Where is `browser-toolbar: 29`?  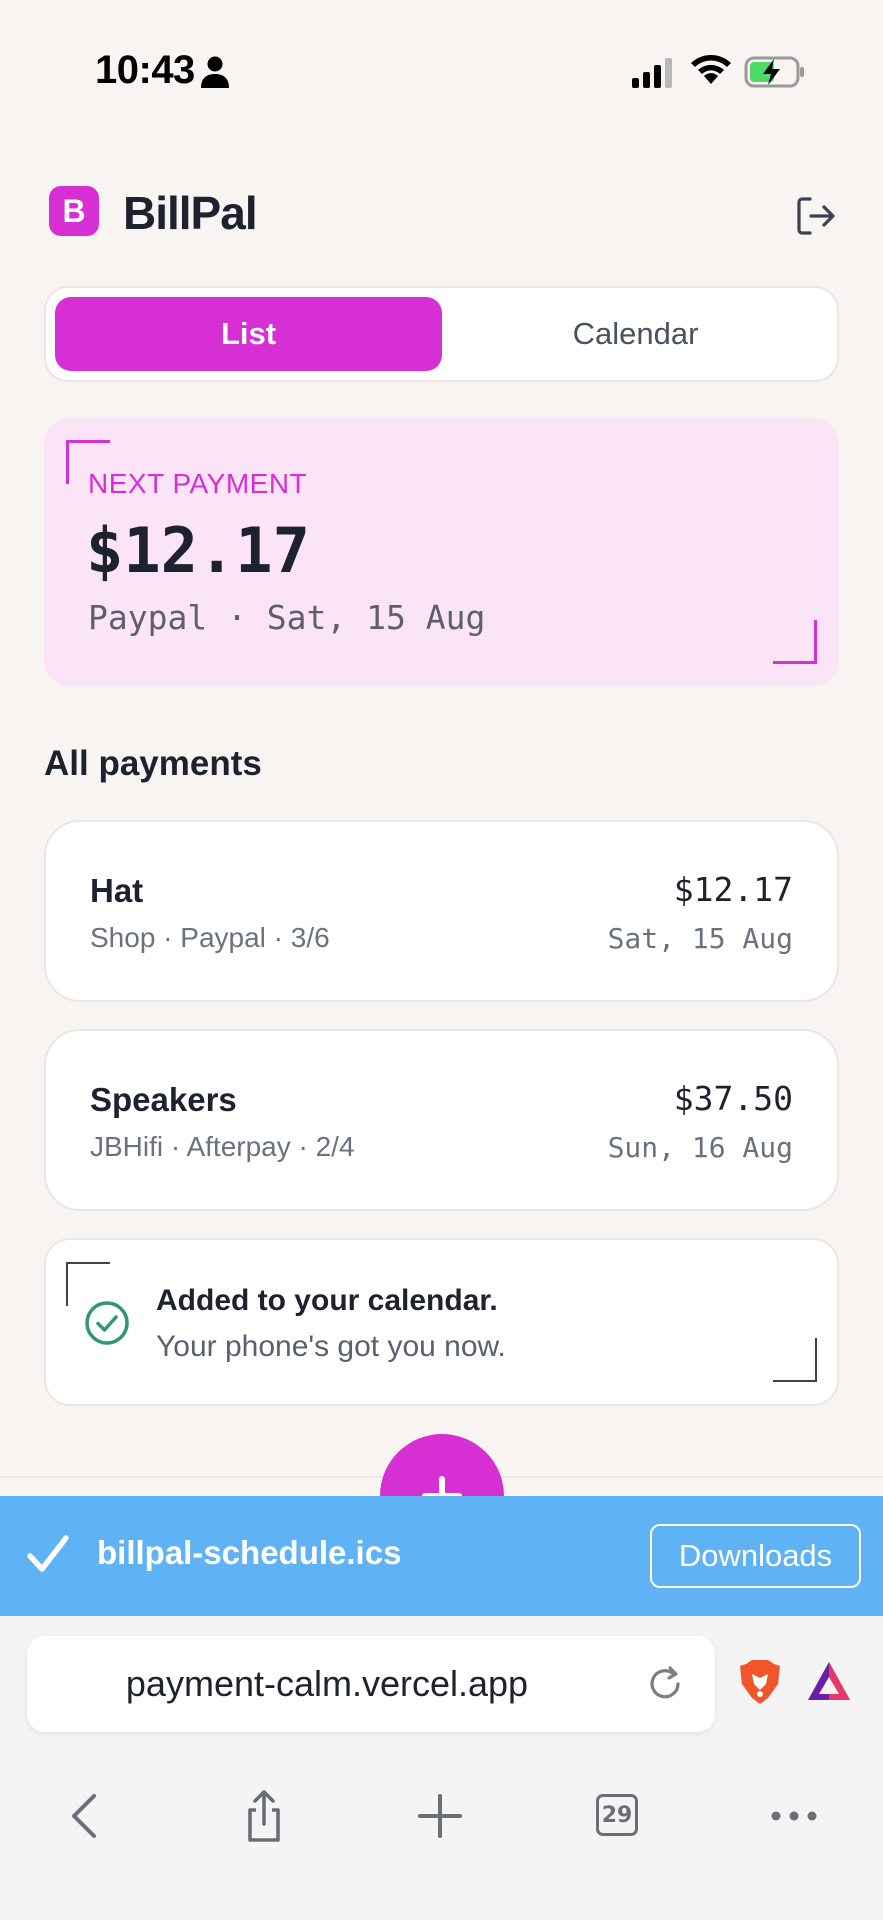
browser-toolbar: 29 is located at coordinates (441, 1814).